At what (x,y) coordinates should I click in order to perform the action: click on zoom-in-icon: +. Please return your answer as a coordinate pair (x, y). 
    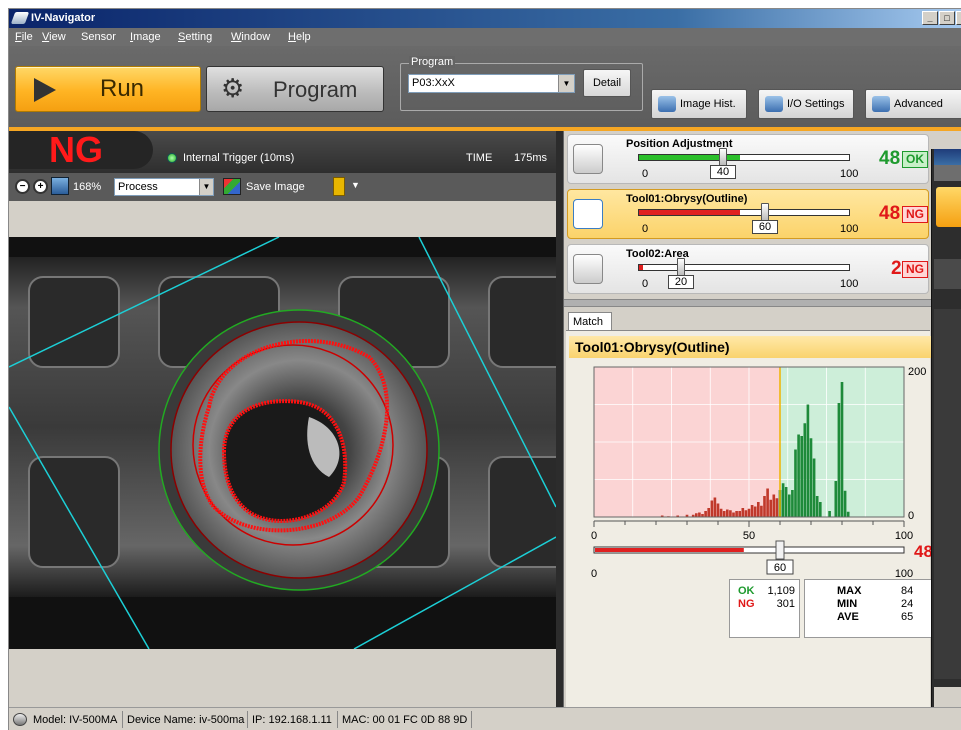
    Looking at the image, I should click on (40, 186).